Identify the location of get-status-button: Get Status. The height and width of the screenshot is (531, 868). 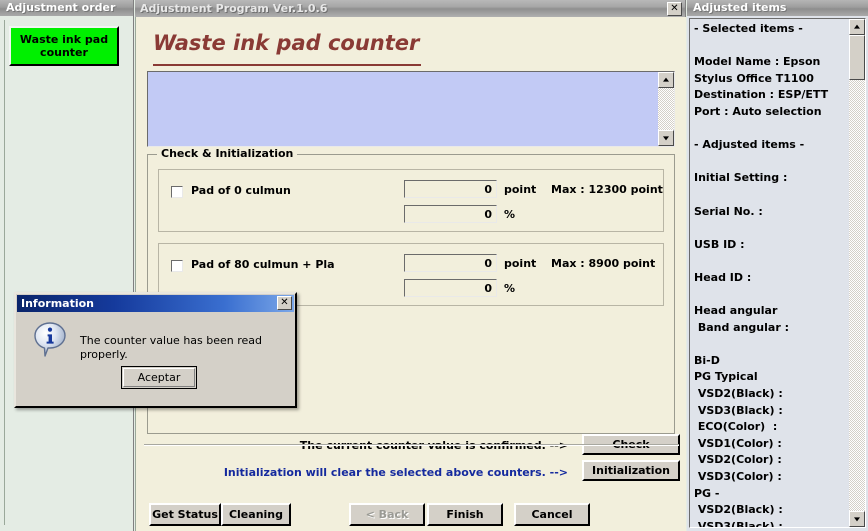
(185, 514).